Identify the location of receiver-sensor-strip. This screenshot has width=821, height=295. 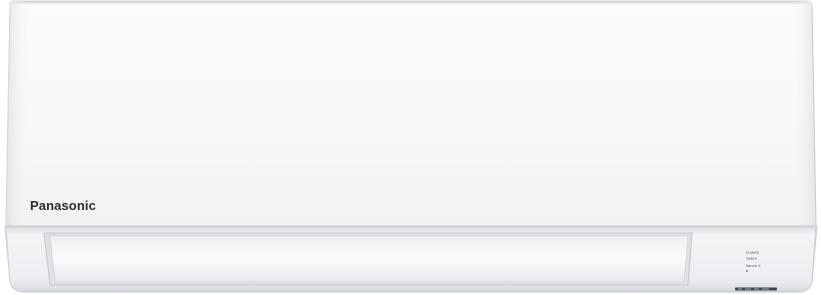
(756, 289).